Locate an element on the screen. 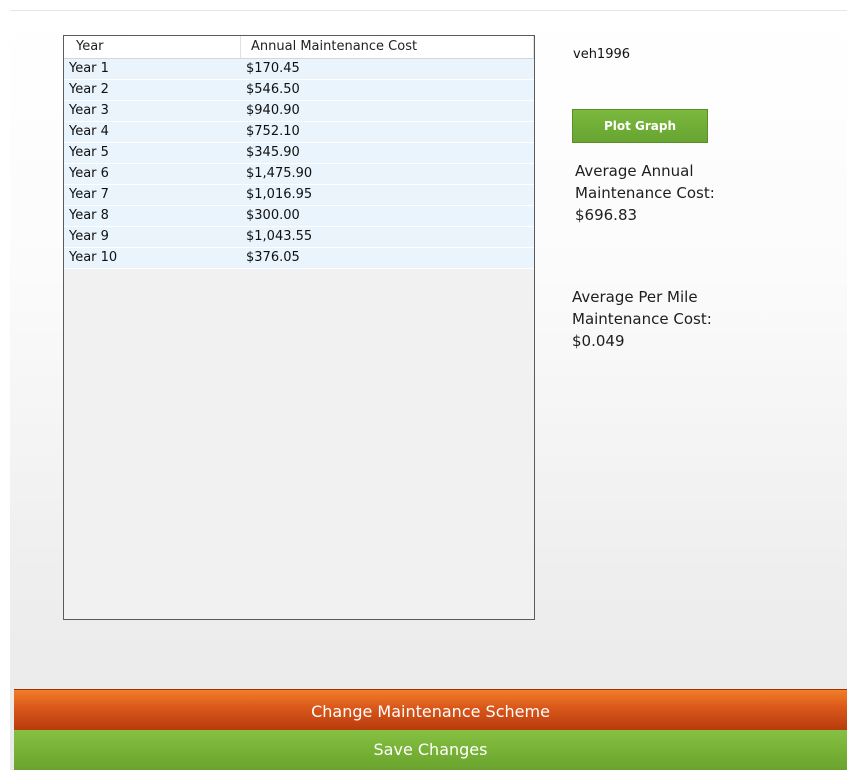 This screenshot has height=770, width=847. year-cell: Year 3 is located at coordinates (89, 110).